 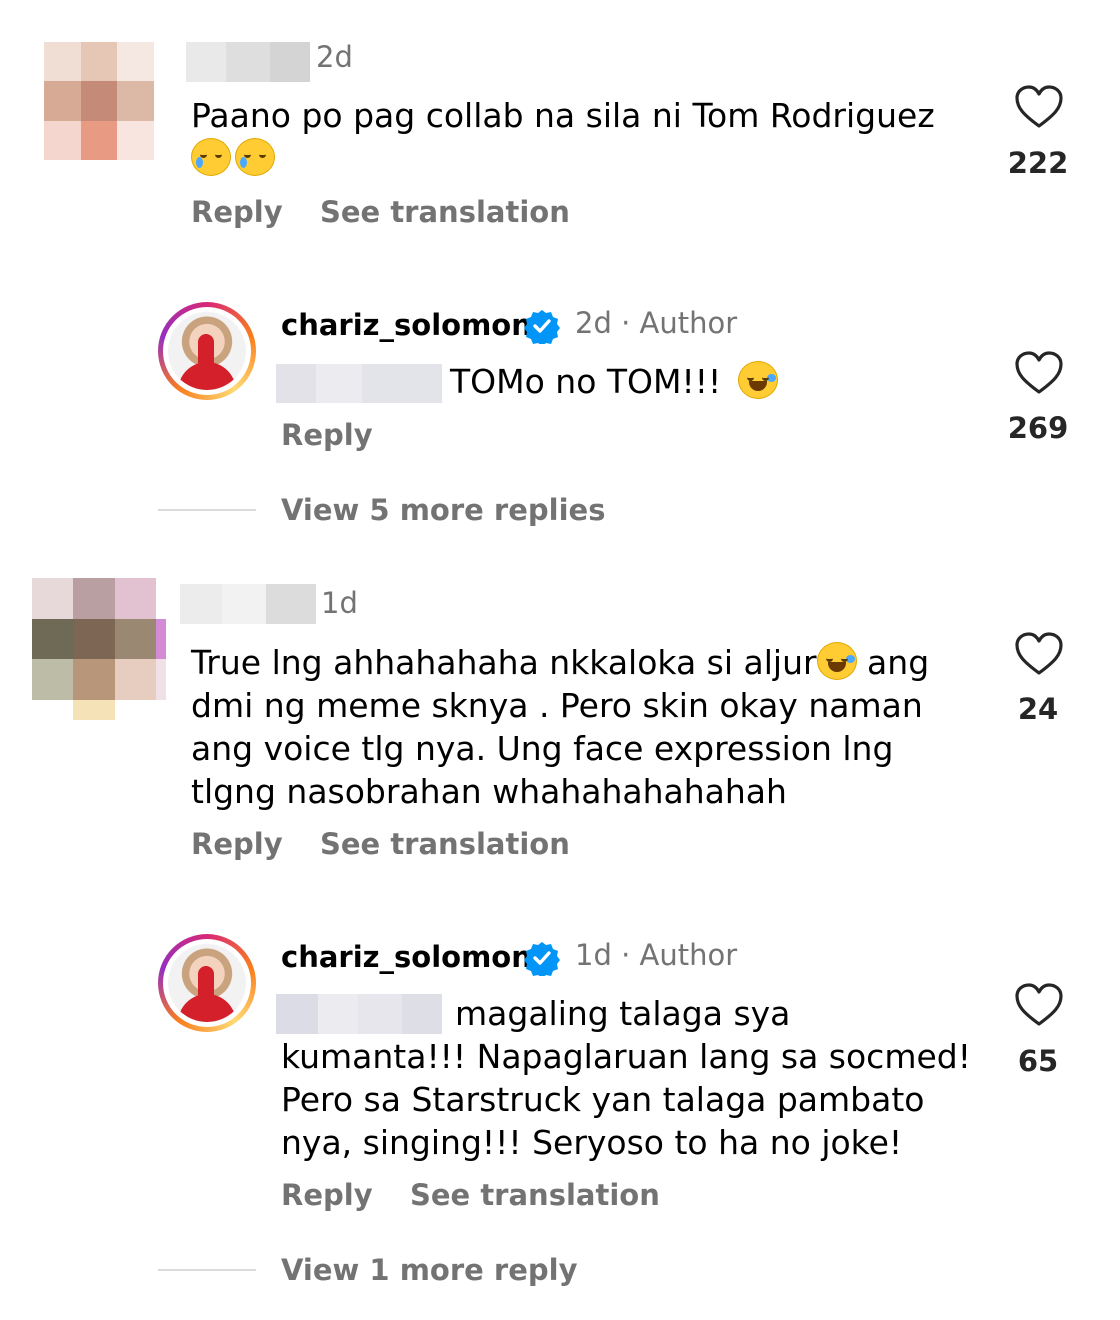 I want to click on like-count: 65, so click(x=1038, y=1061).